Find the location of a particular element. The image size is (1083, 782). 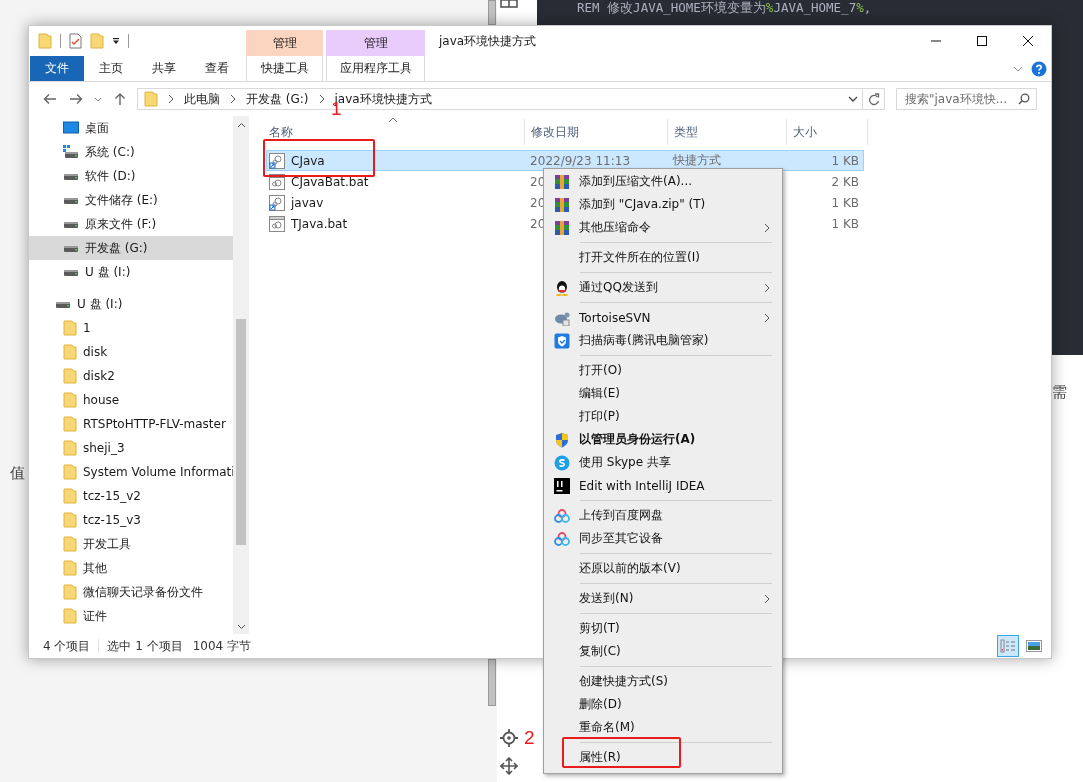

shield-icon is located at coordinates (562, 439).